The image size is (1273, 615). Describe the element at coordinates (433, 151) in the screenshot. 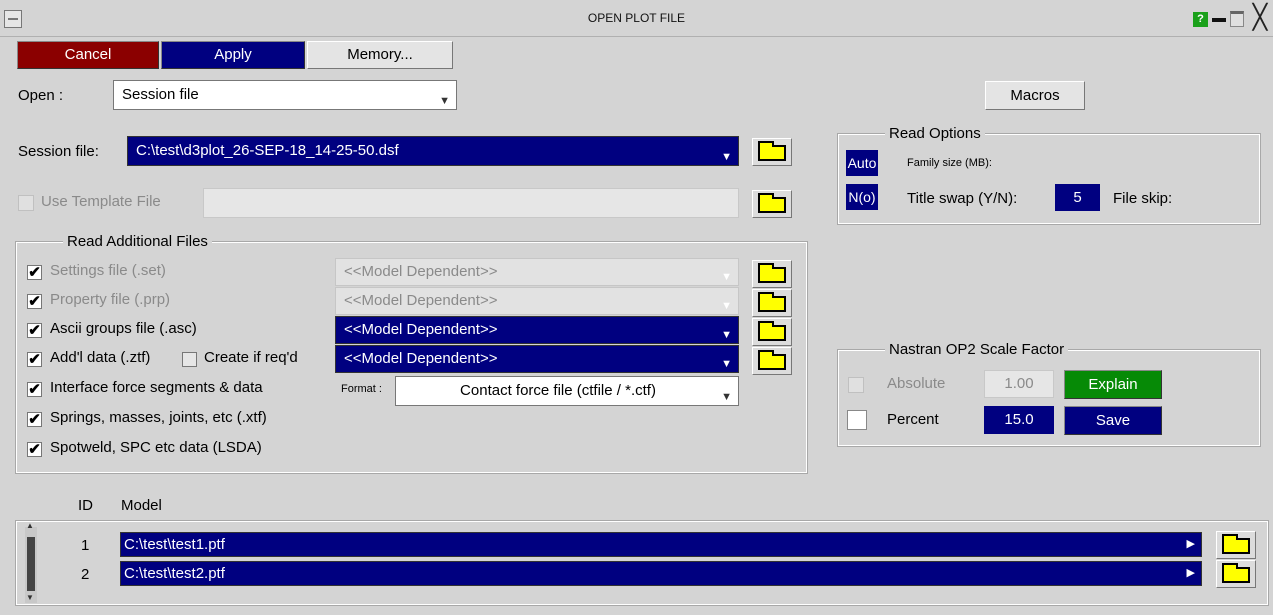

I see `session-file-dropdown: C:\test\d3plot_26-SEP-18_14-25-50.dsf ▼` at that location.